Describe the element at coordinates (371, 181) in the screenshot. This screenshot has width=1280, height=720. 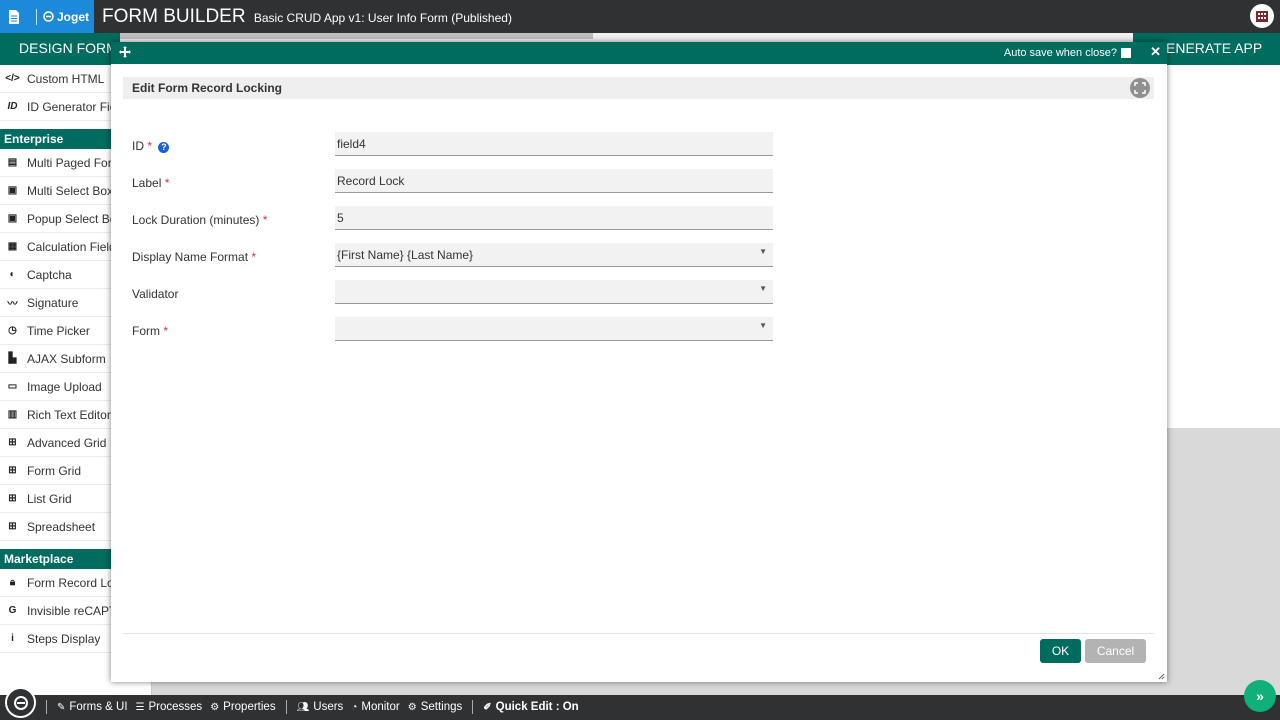
I see `label-input-value: Record Lock` at that location.